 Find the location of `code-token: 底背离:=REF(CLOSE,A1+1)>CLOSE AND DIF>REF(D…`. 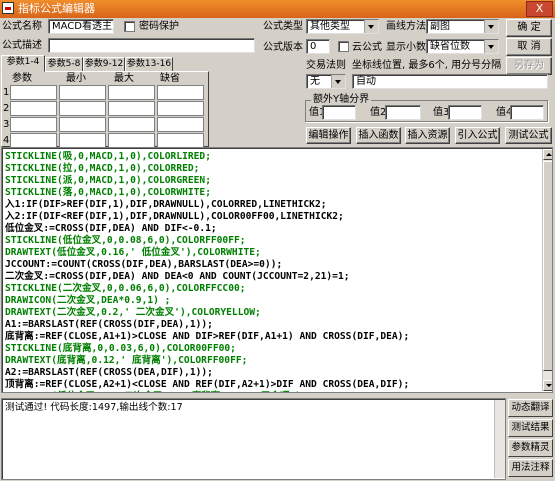

code-token: 底背离:=REF(CLOSE,A1+1)>CLOSE AND DIF>REF(D… is located at coordinates (207, 336).